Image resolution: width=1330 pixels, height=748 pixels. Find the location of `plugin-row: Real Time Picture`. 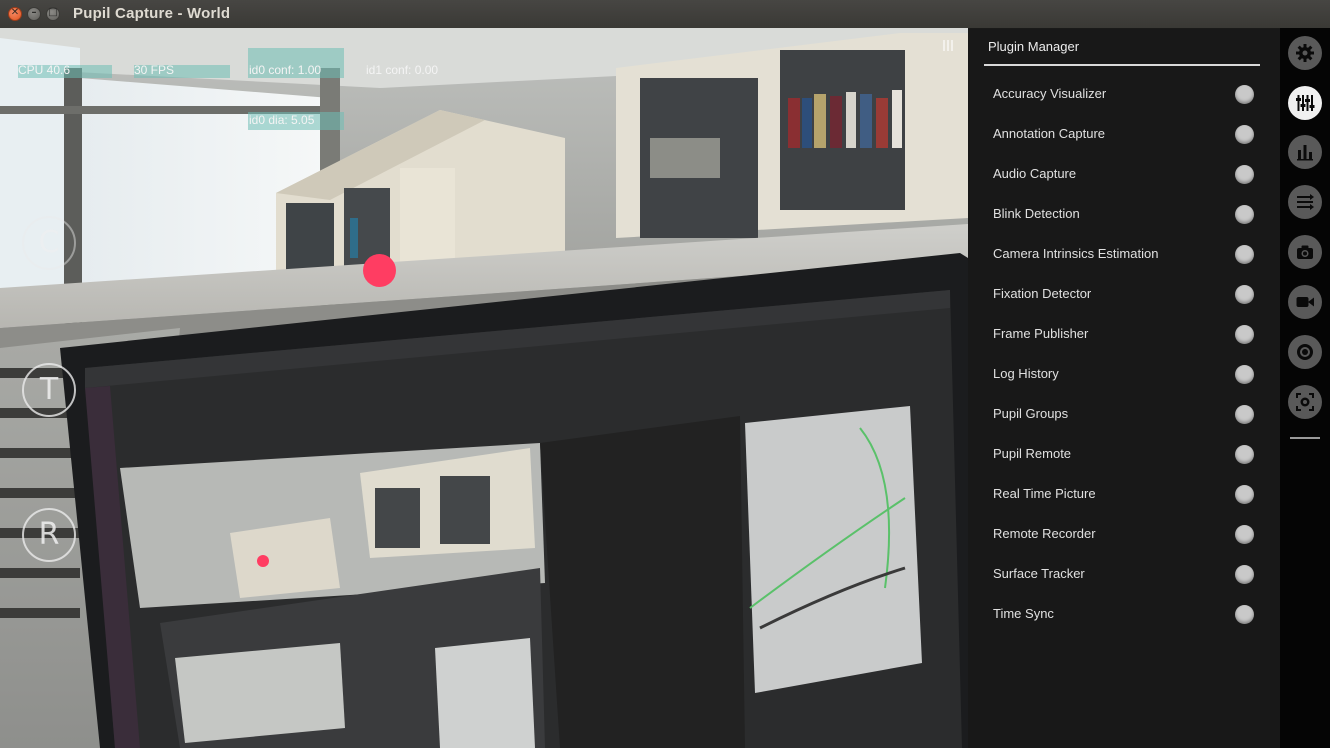

plugin-row: Real Time Picture is located at coordinates (1124, 495).